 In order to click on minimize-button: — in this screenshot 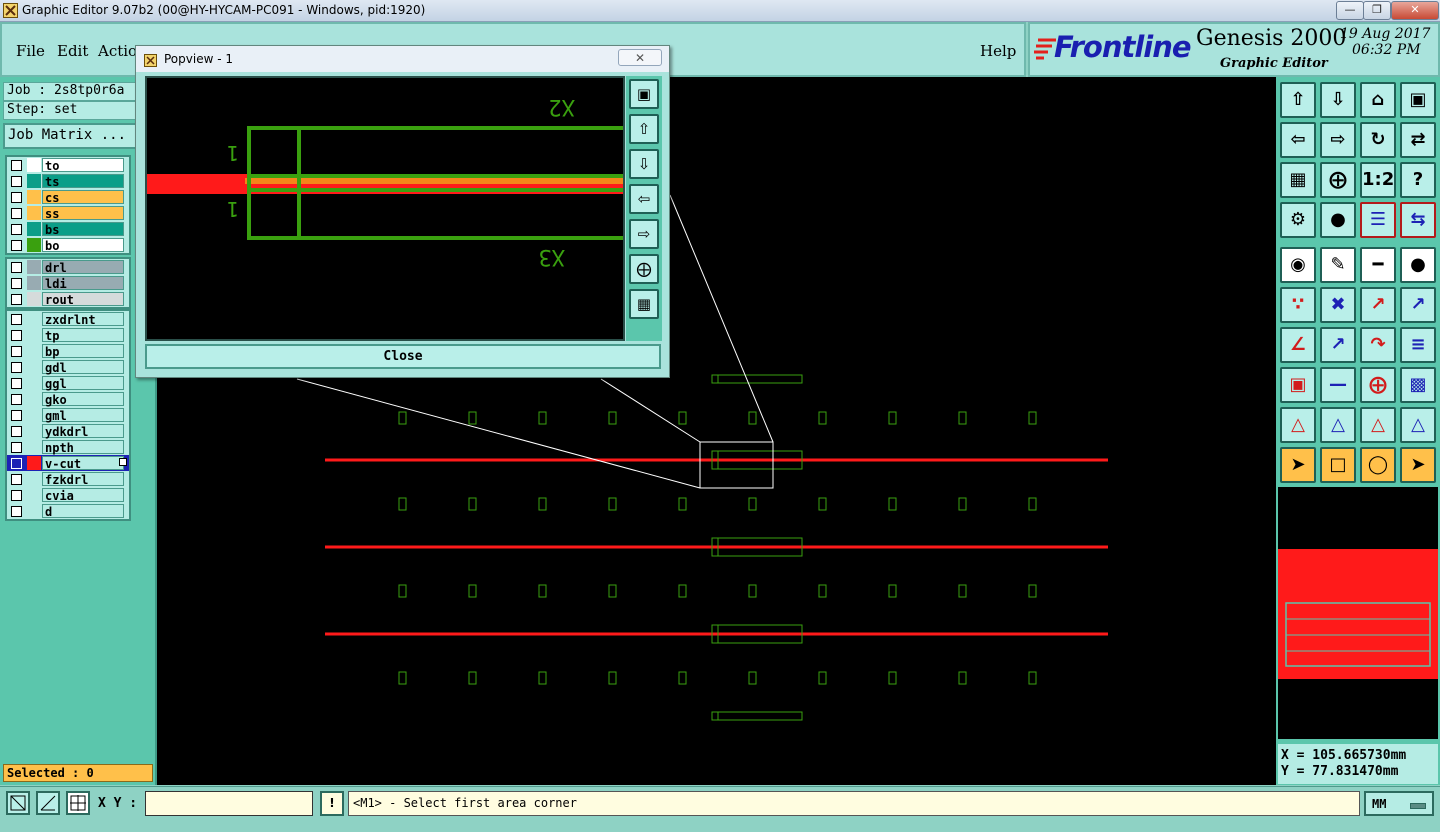, I will do `click(1350, 10)`.